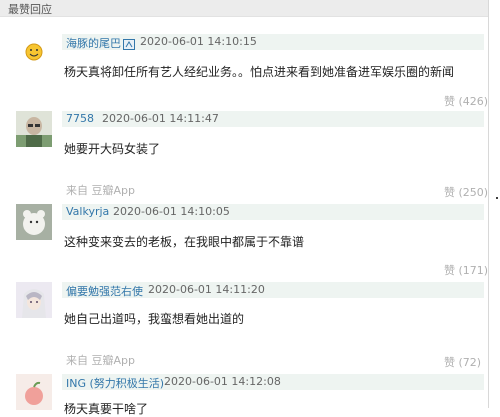  Describe the element at coordinates (87, 211) in the screenshot. I see `username-link: Valkyrja` at that location.